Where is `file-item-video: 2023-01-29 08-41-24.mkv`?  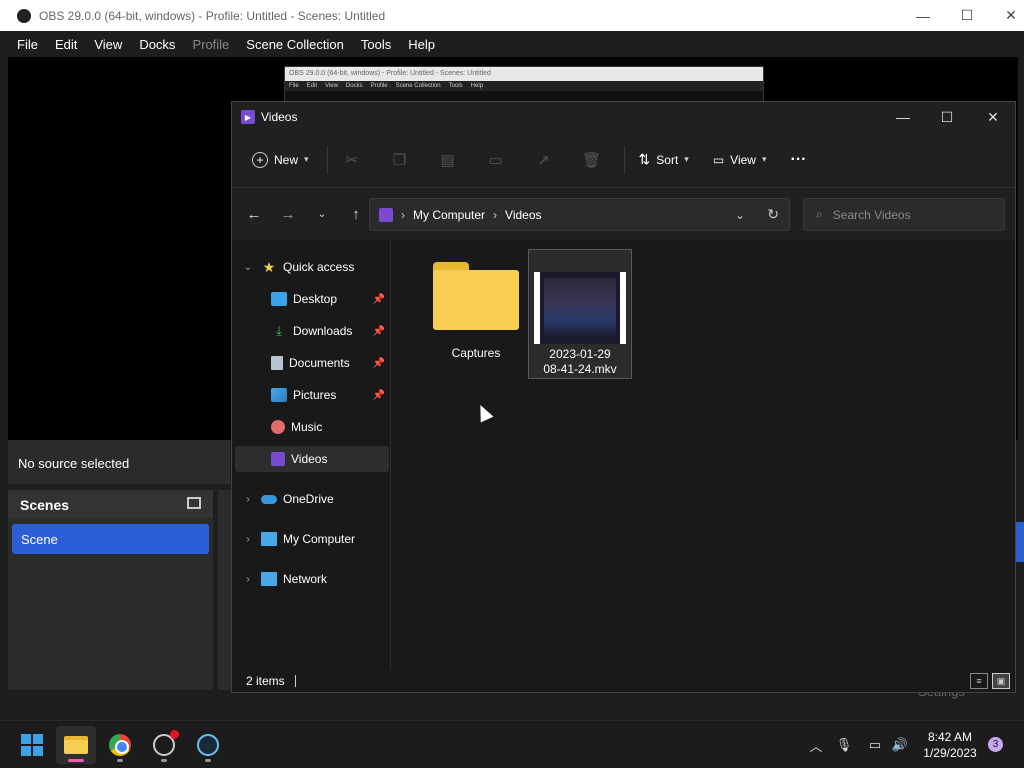
file-item-video: 2023-01-29 08-41-24.mkv is located at coordinates (580, 314).